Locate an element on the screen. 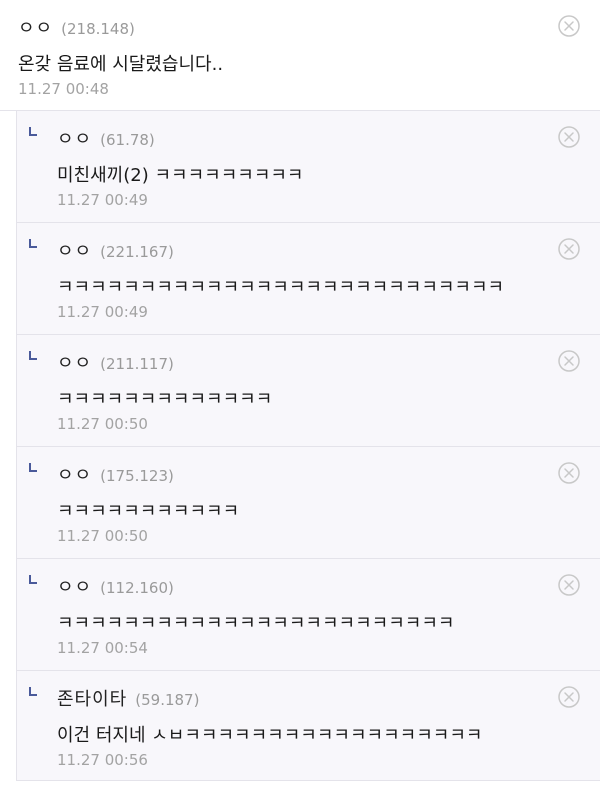 This screenshot has height=787, width=600. reply-header: ㅇㅇ (112.160) is located at coordinates (115, 586).